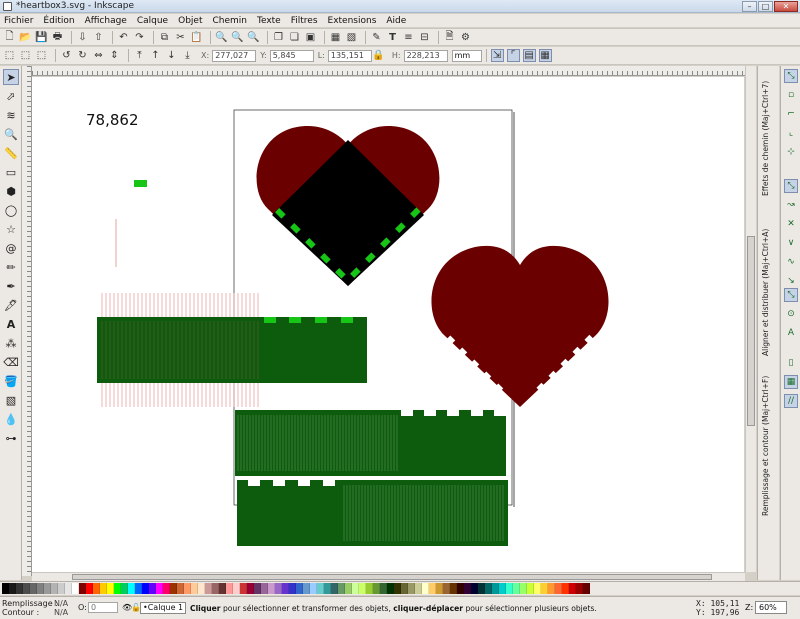 Image resolution: width=800 pixels, height=619 pixels. I want to click on calligraphy-tool-icon: 🖋, so click(11, 305).